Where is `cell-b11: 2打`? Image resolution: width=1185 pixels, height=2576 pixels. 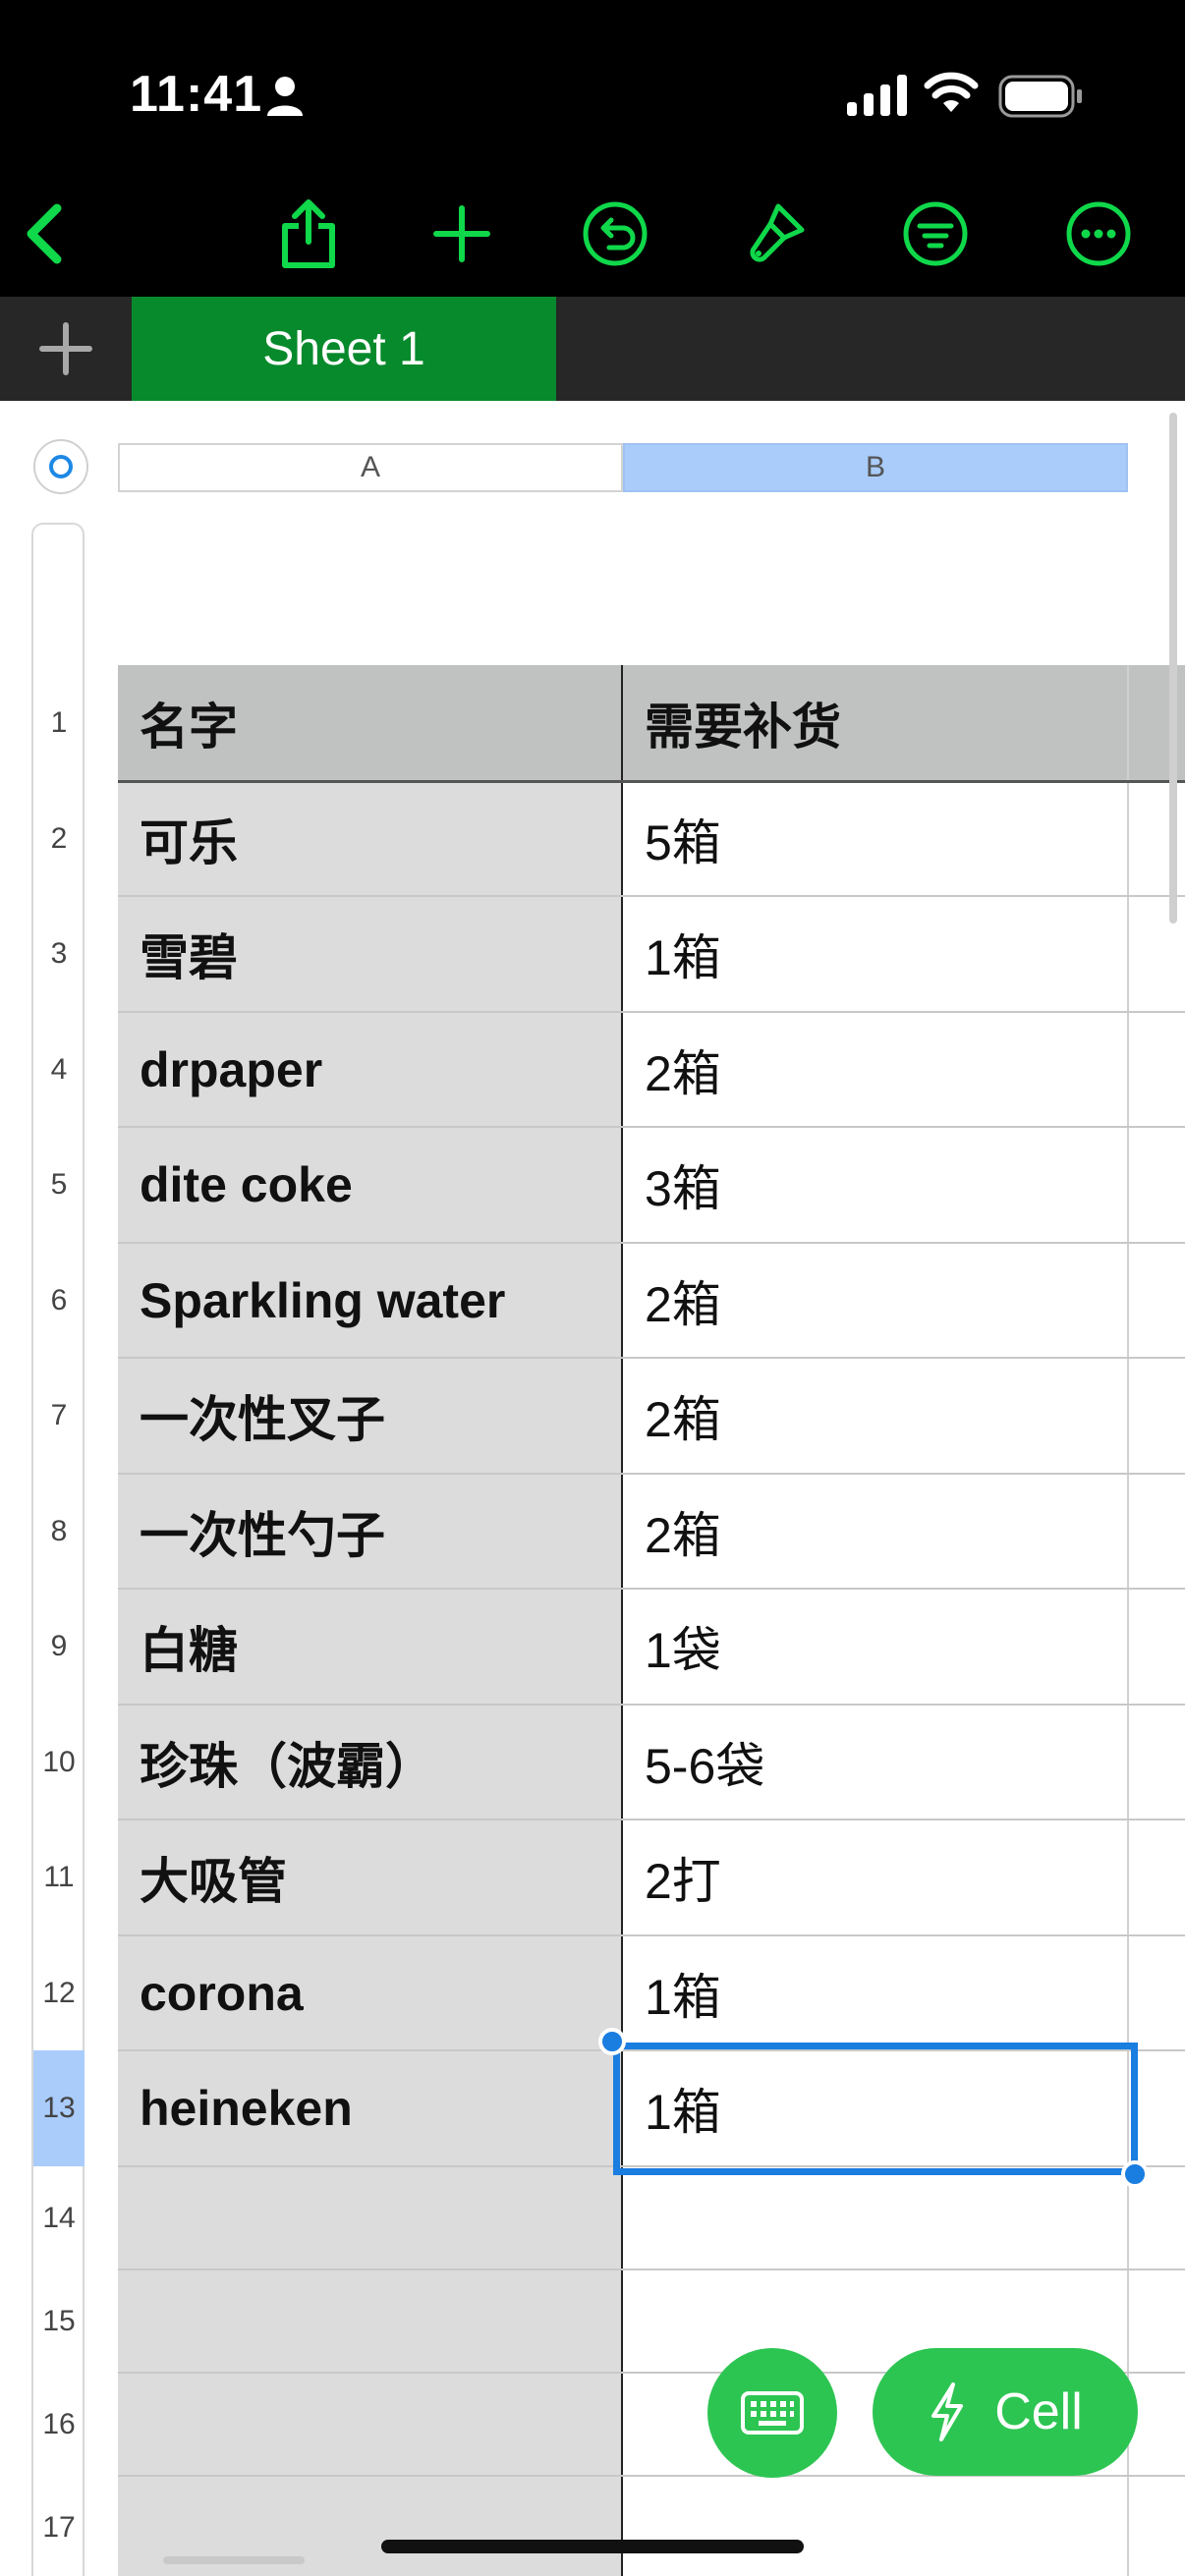 cell-b11: 2打 is located at coordinates (881, 1877).